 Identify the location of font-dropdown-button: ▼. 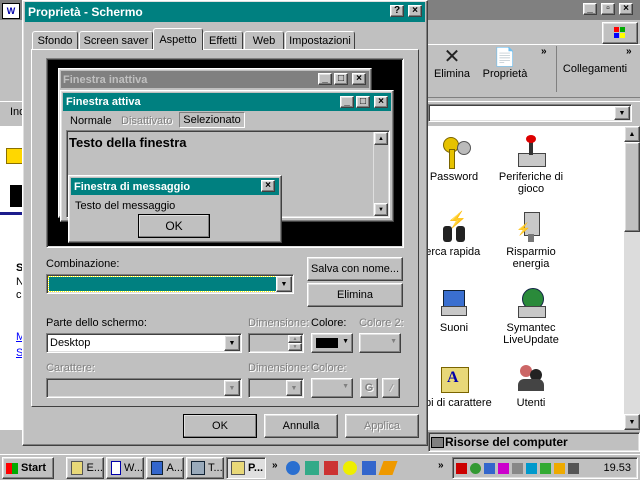
(232, 388).